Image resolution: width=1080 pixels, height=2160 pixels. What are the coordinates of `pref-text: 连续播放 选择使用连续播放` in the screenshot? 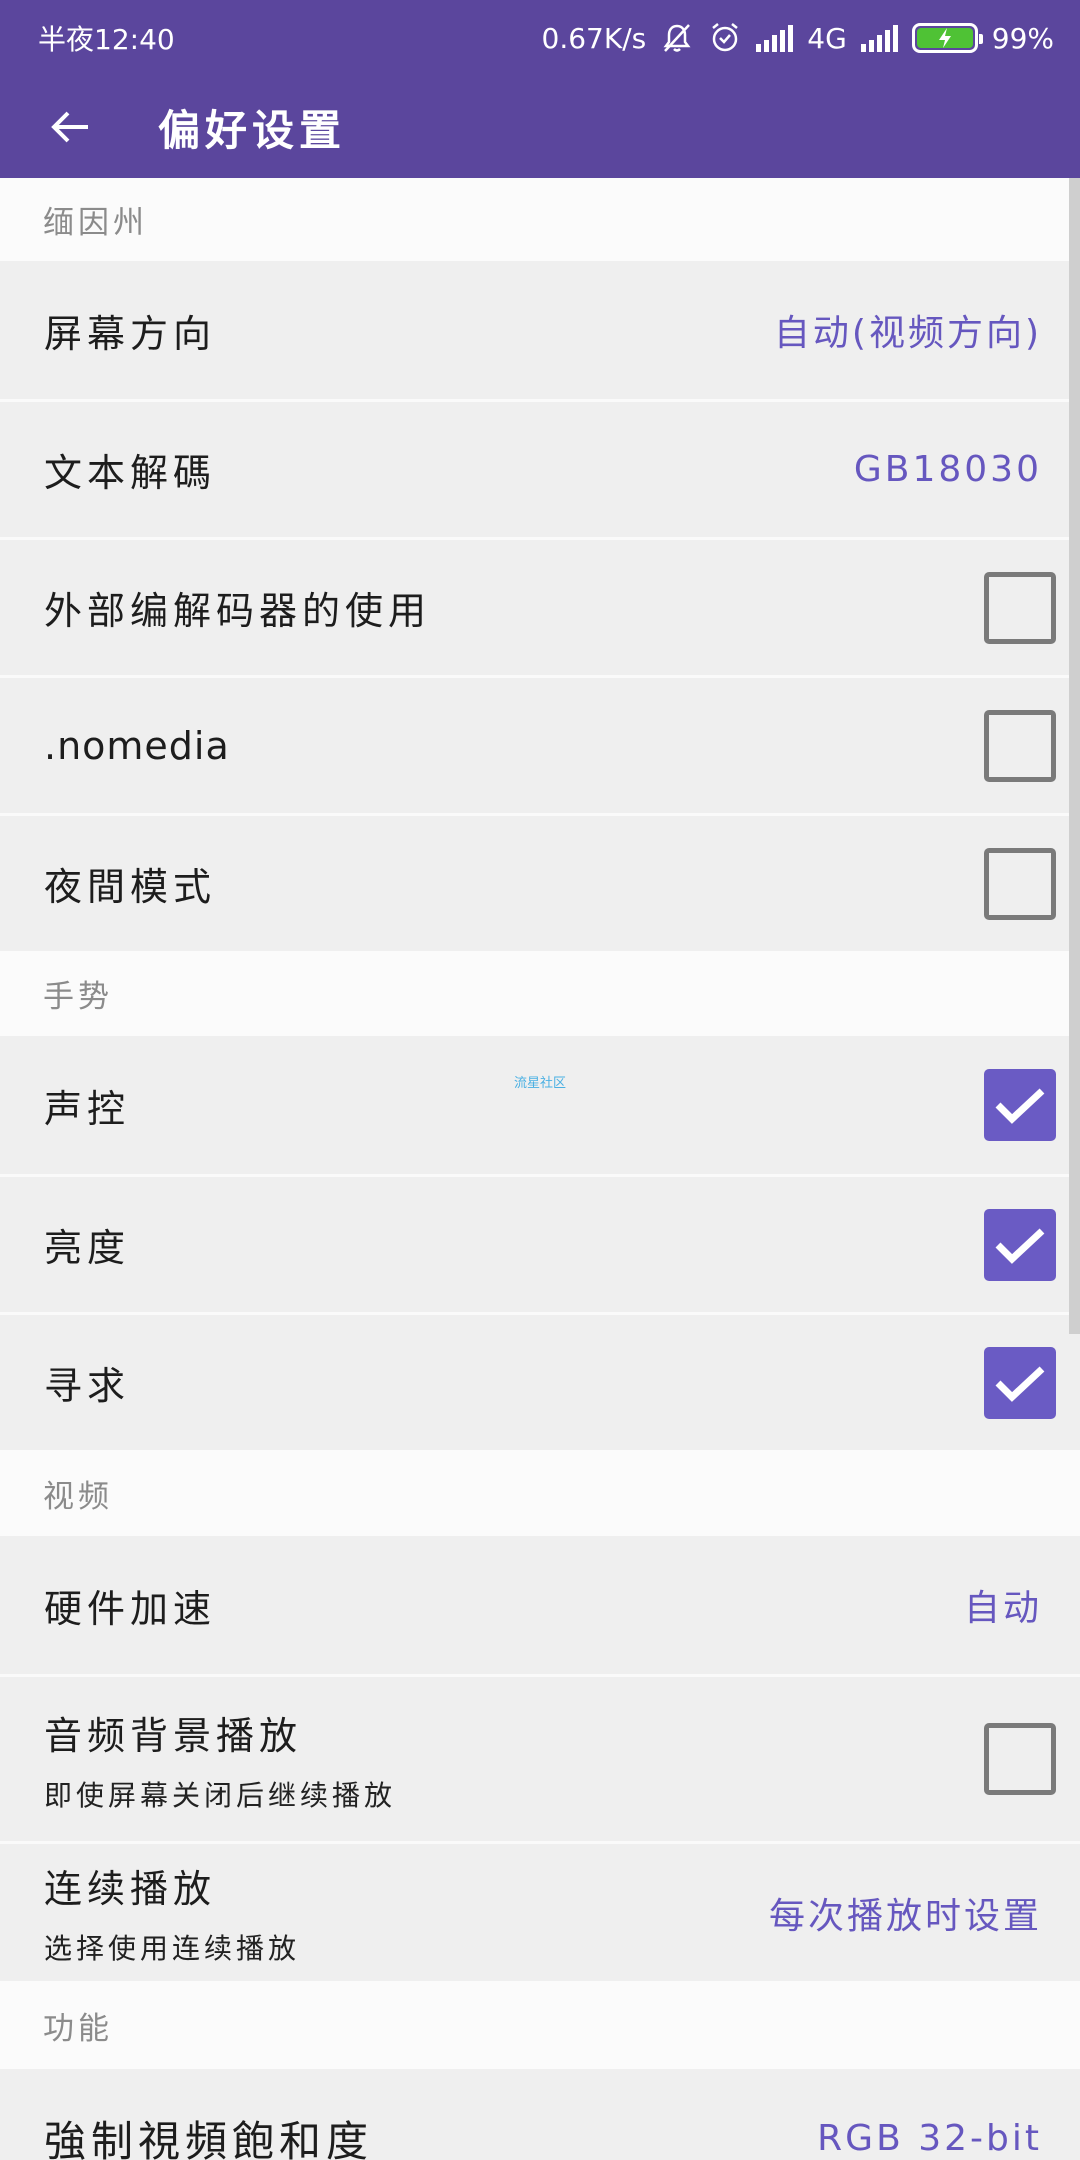 It's located at (172, 1912).